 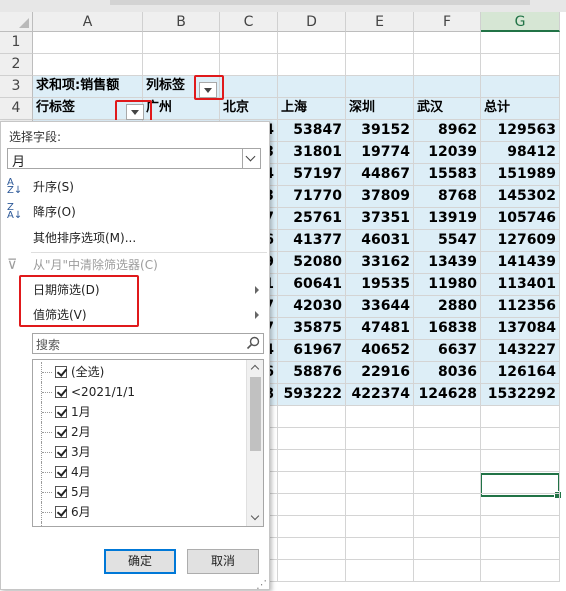 What do you see at coordinates (134, 159) in the screenshot?
I see `field-select-dropdown: 月` at bounding box center [134, 159].